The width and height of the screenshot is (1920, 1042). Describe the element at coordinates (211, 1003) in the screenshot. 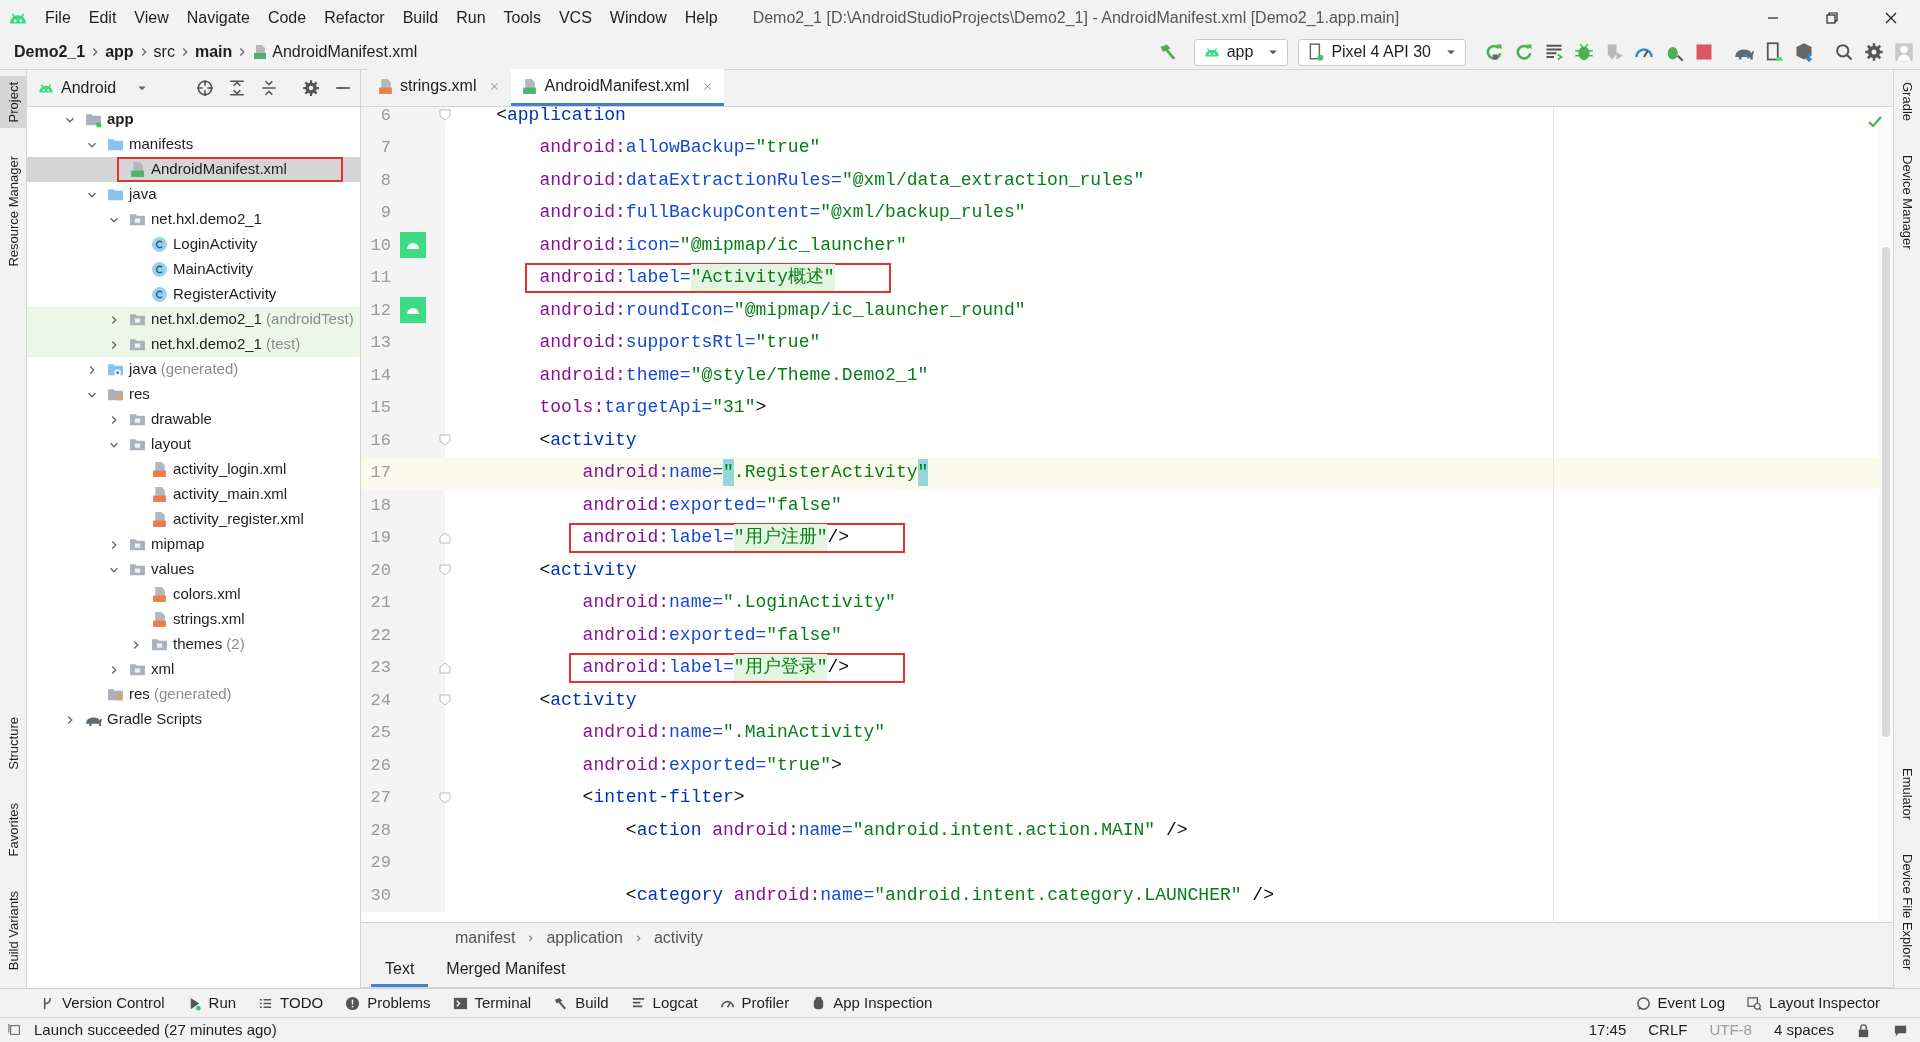

I see `tool-window-button: Run` at that location.